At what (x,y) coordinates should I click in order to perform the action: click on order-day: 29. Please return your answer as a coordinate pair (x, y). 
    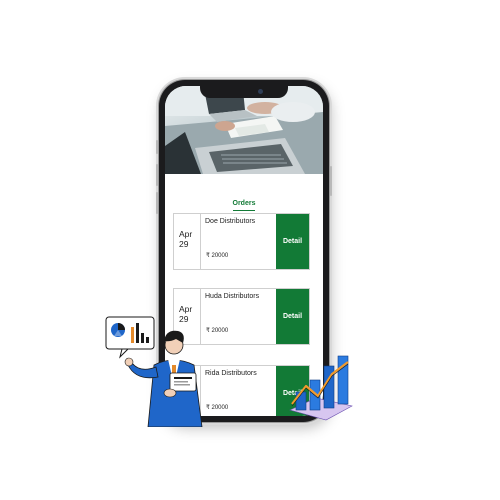
    Looking at the image, I should click on (184, 244).